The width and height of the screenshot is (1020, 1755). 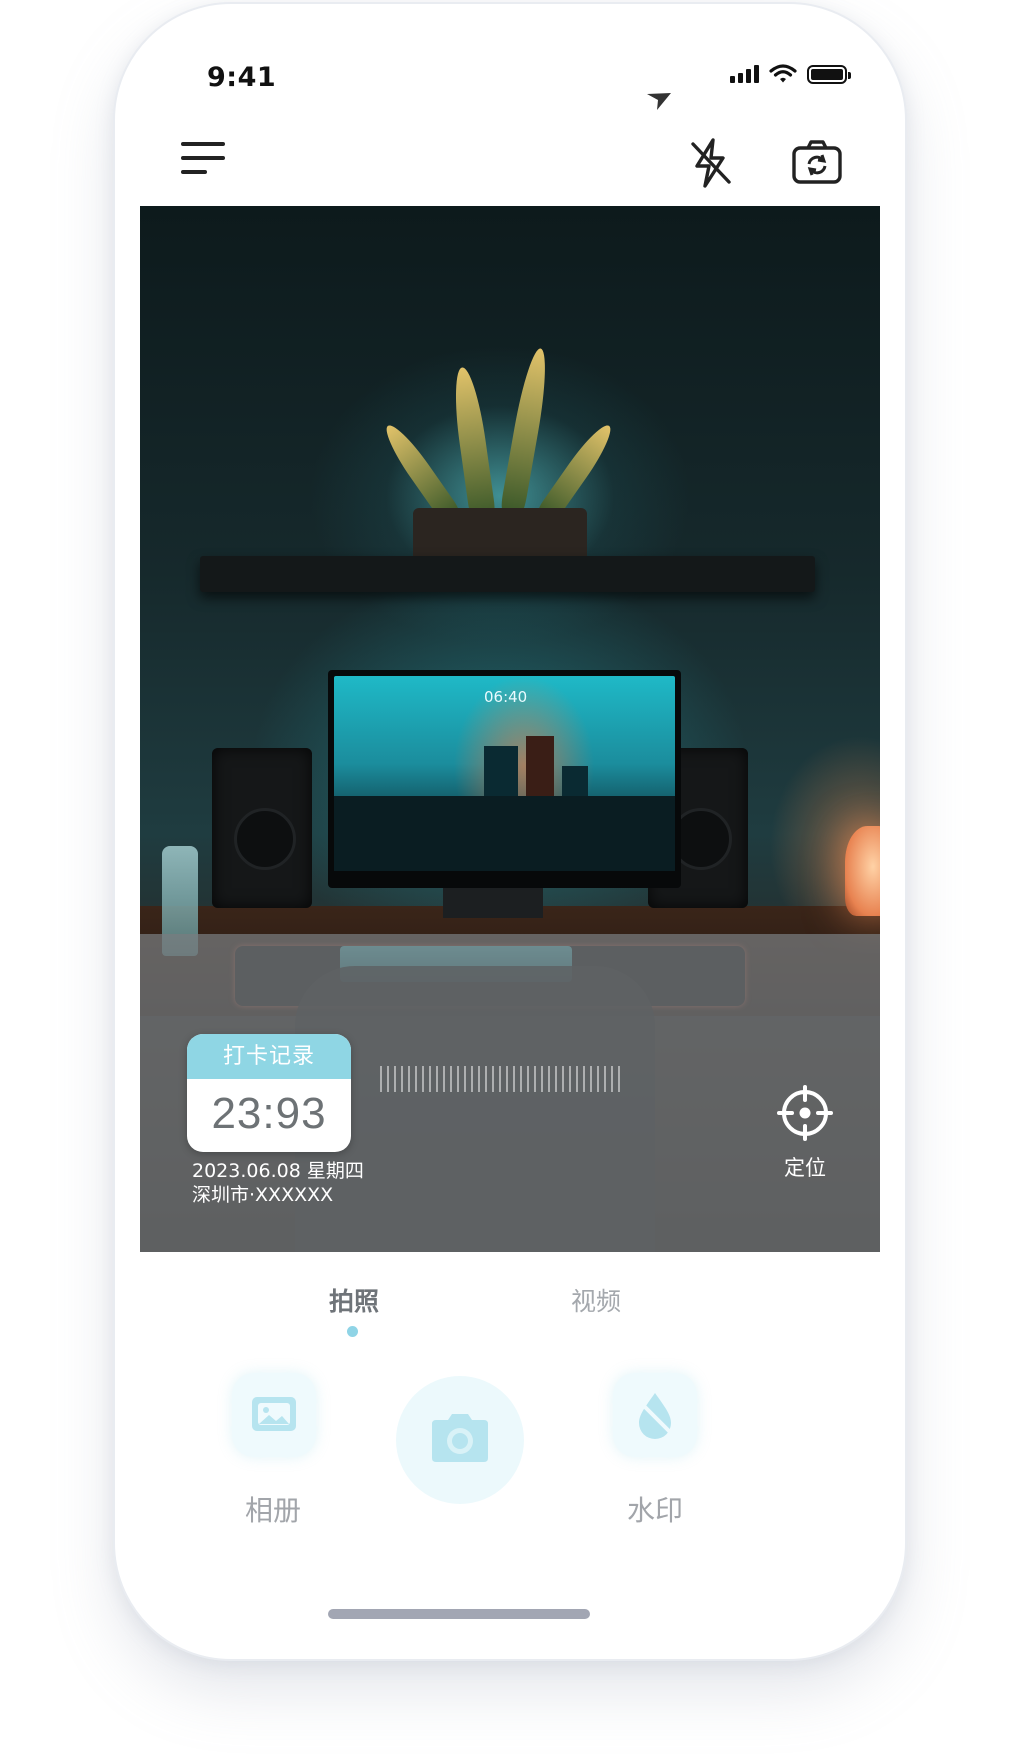 I want to click on cellular-signal-icon, so click(x=744, y=74).